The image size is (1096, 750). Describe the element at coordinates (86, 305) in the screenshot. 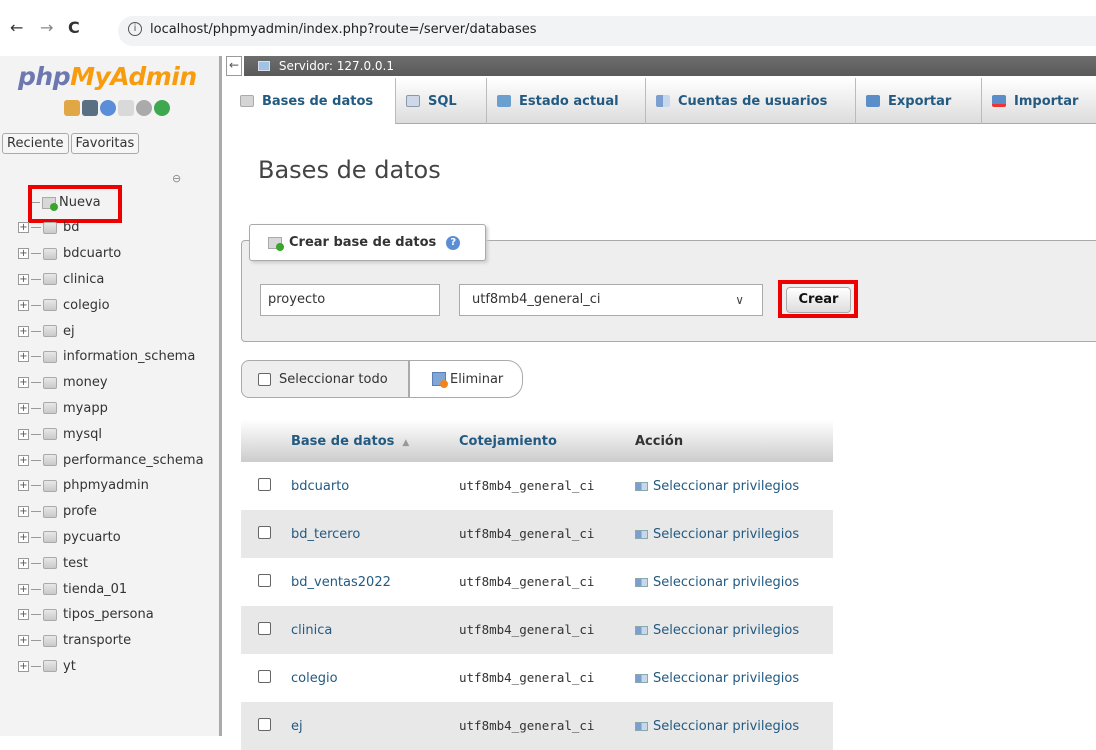

I see `sidebar-db-label: colegio` at that location.